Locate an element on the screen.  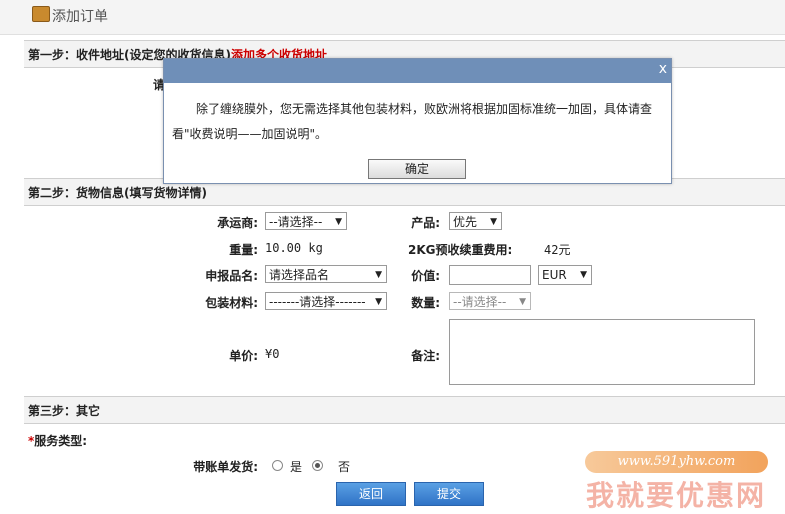
service-type-label: *服务类型: is located at coordinates (57, 440).